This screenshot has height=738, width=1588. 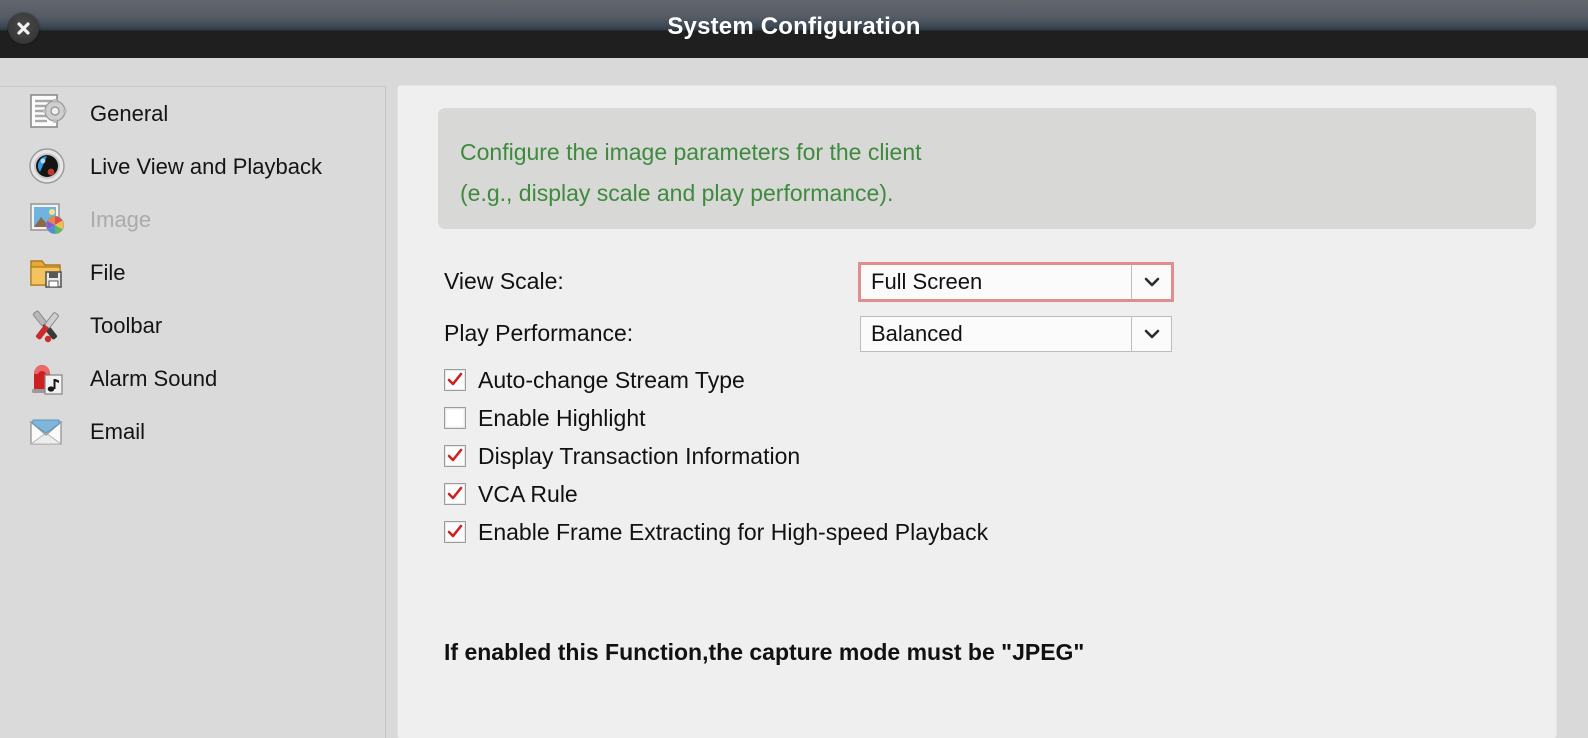 I want to click on camera-lens-icon, so click(x=50, y=167).